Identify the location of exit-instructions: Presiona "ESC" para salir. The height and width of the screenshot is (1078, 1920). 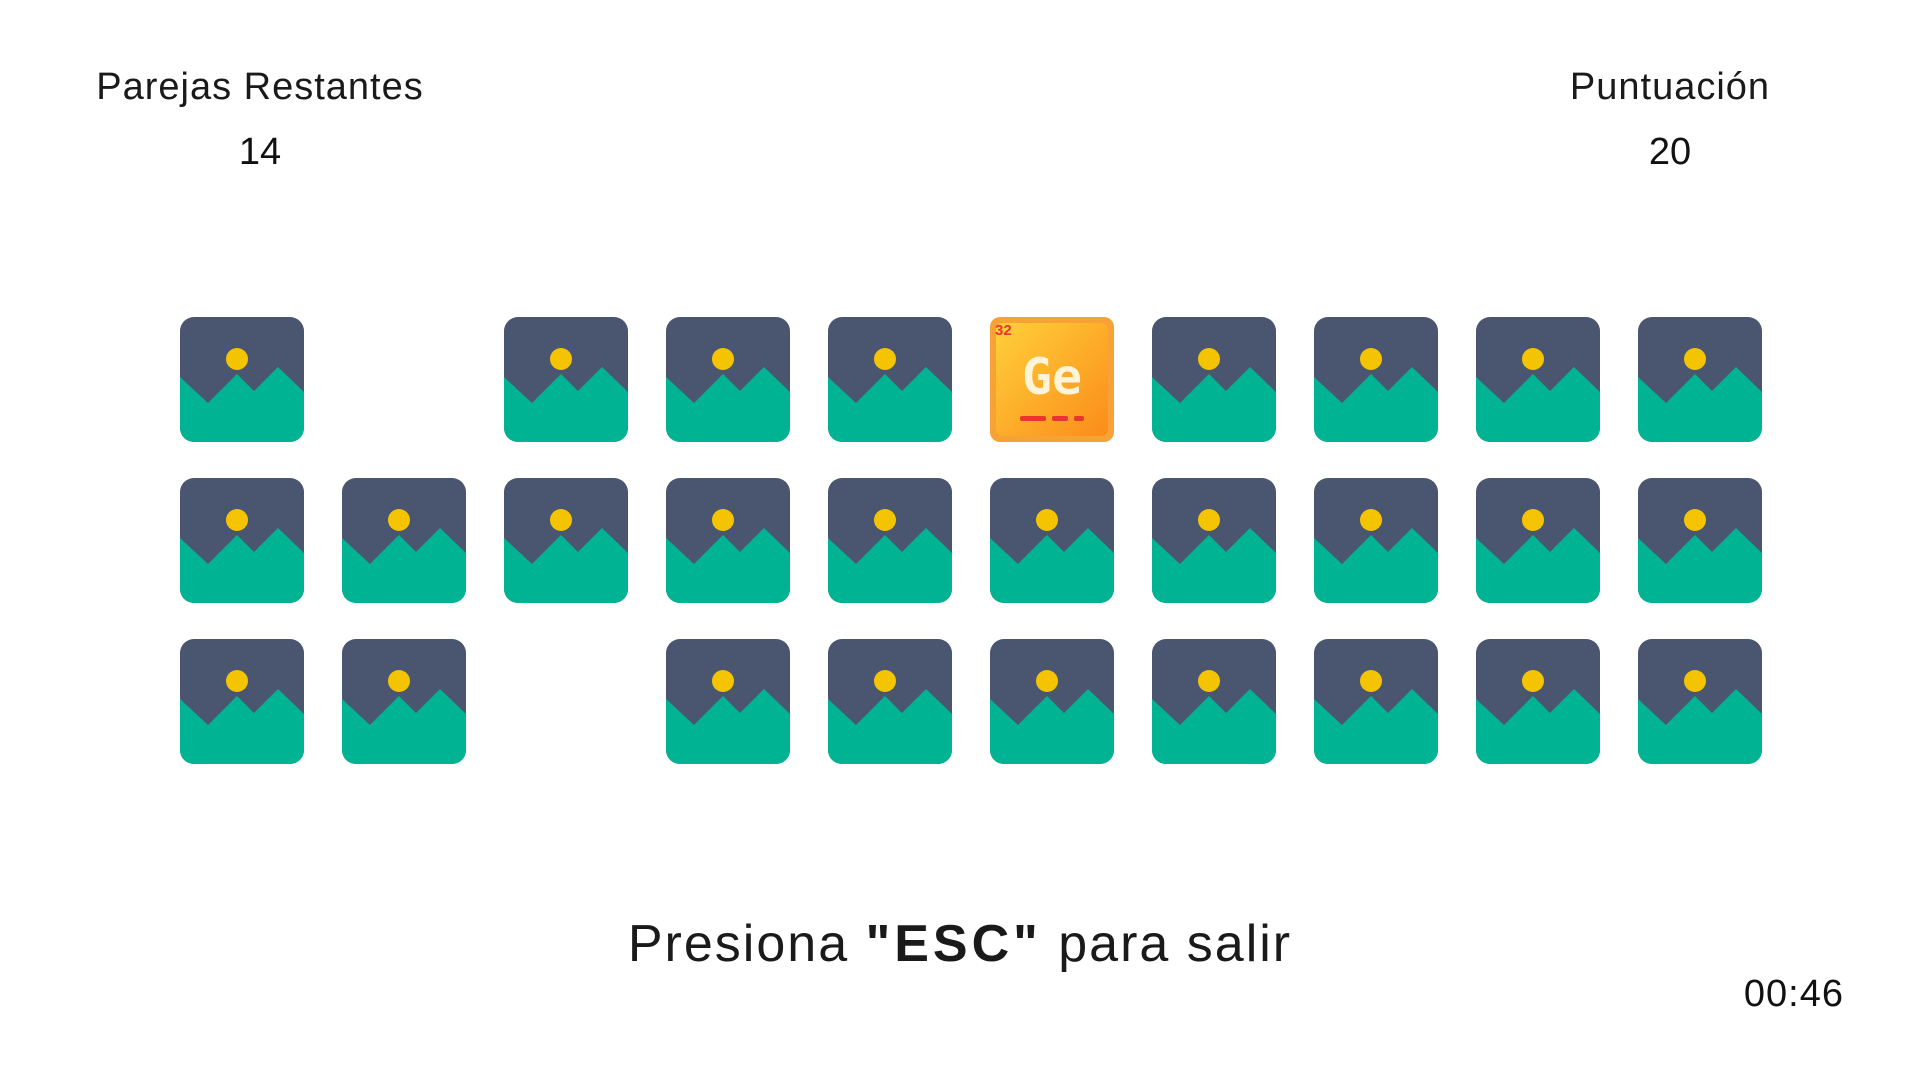
(960, 944).